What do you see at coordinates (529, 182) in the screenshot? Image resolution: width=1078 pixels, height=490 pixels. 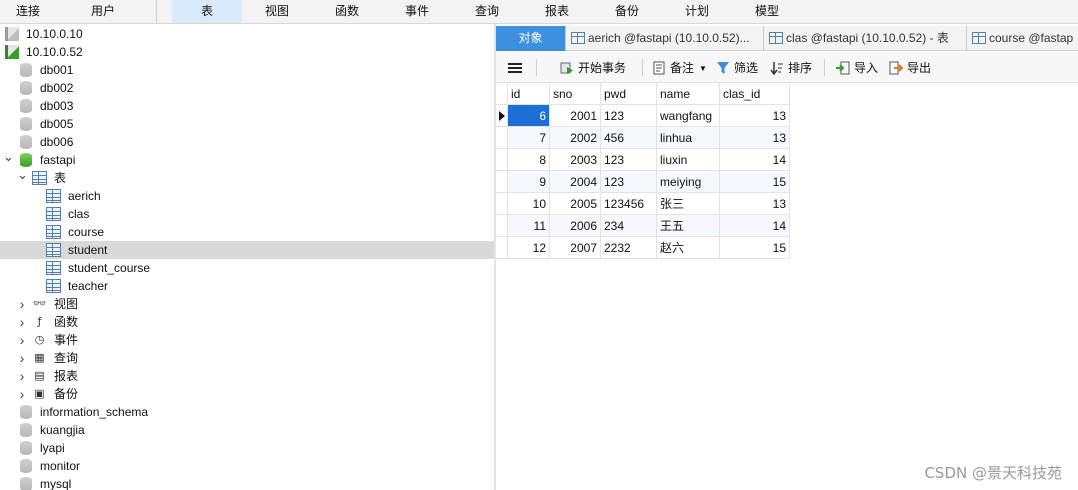 I see `table-cell: 9` at bounding box center [529, 182].